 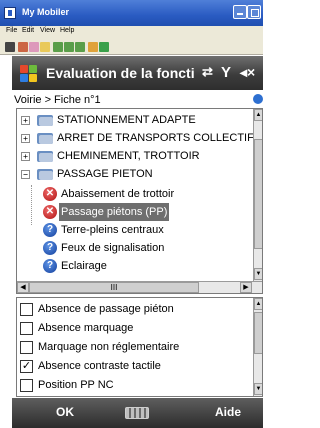 I want to click on volume-icon: ◂×, so click(x=247, y=72).